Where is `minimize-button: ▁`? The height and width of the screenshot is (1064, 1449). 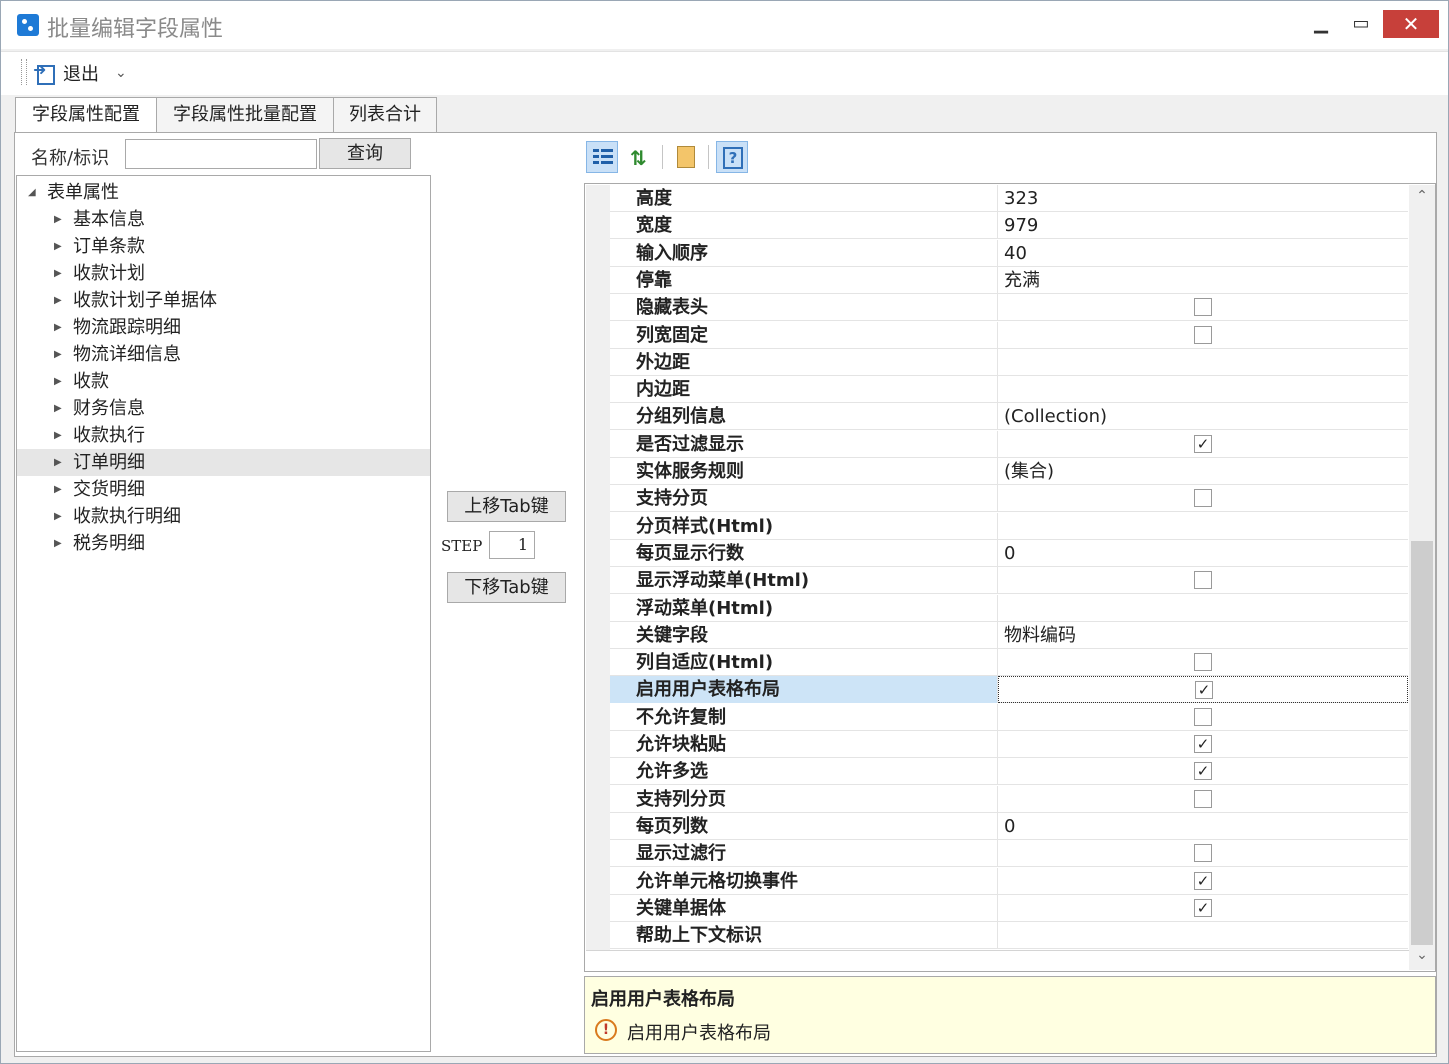 minimize-button: ▁ is located at coordinates (1321, 24).